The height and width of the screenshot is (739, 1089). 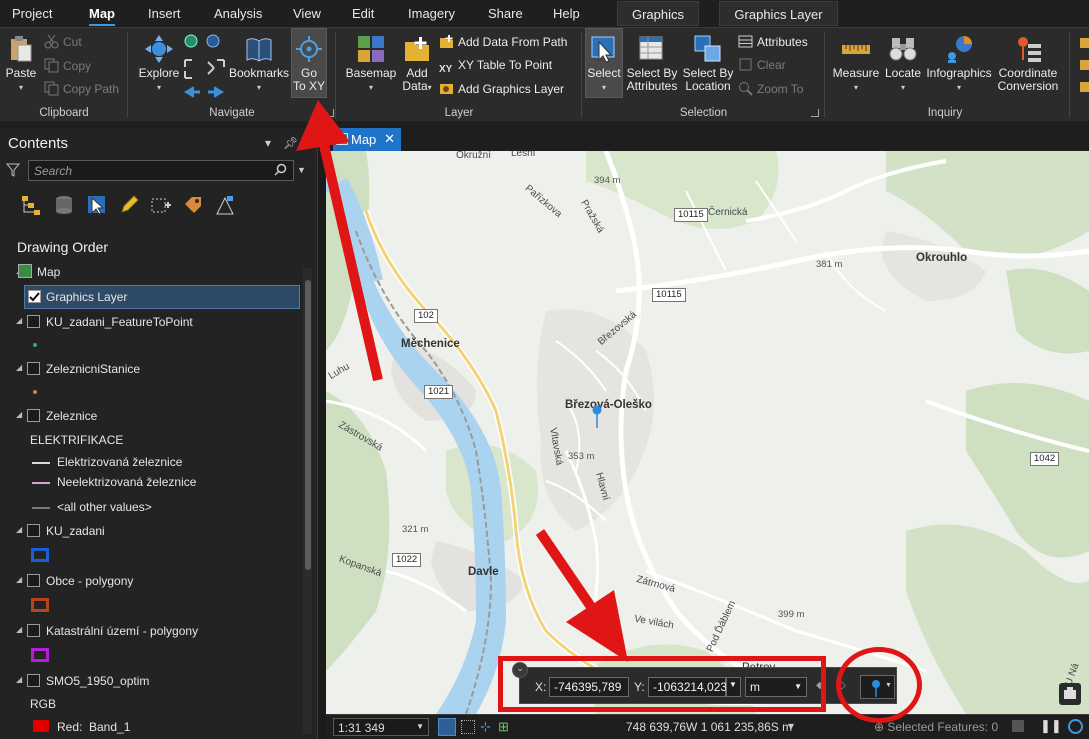 I want to click on list-by-labeling-icon, so click(x=193, y=205).